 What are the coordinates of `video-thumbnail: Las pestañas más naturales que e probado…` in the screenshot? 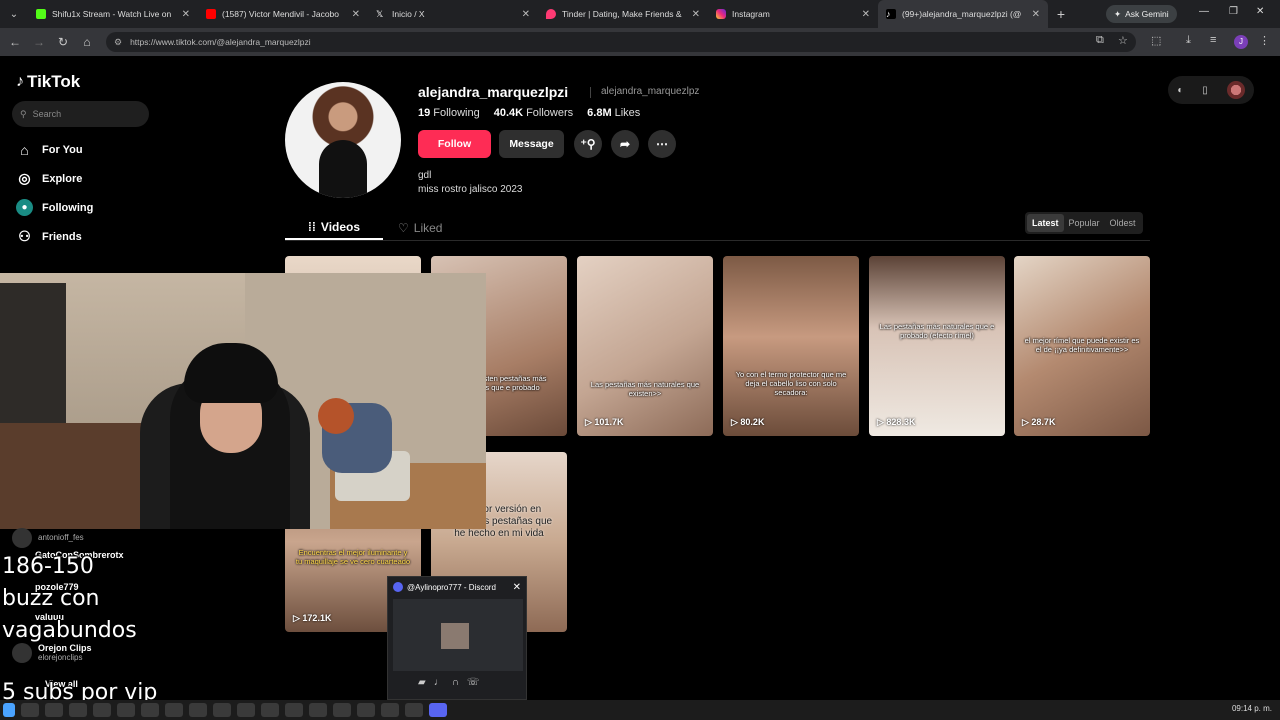 It's located at (937, 346).